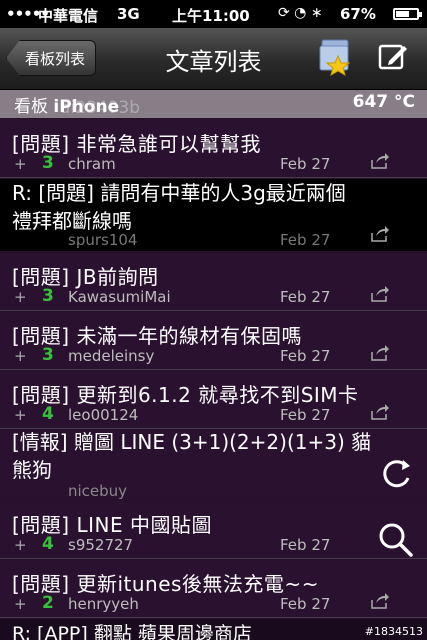 This screenshot has width=427, height=640. I want to click on status-bar: ••••• 中華電信 3G 上午11:00 ⟳ ◔ ∗ 67%, so click(213, 14).